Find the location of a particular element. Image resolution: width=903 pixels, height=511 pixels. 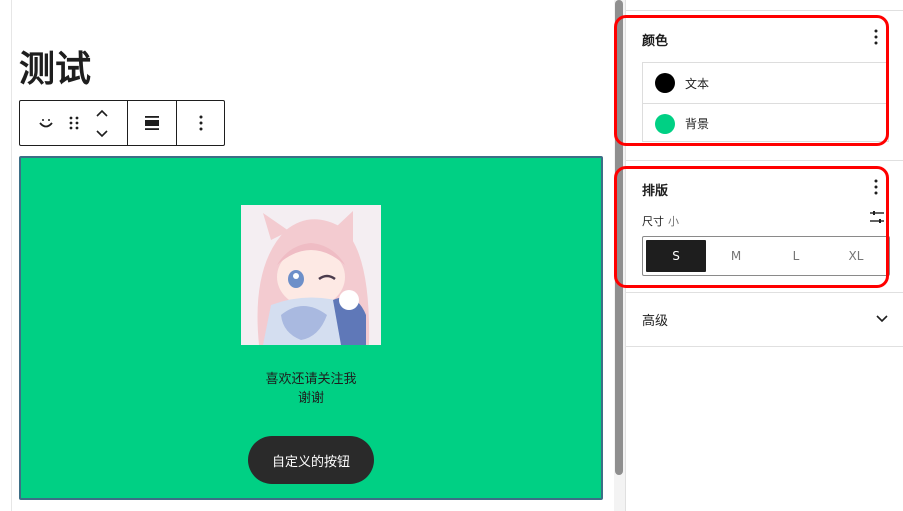

size-option-m: M is located at coordinates (736, 256).